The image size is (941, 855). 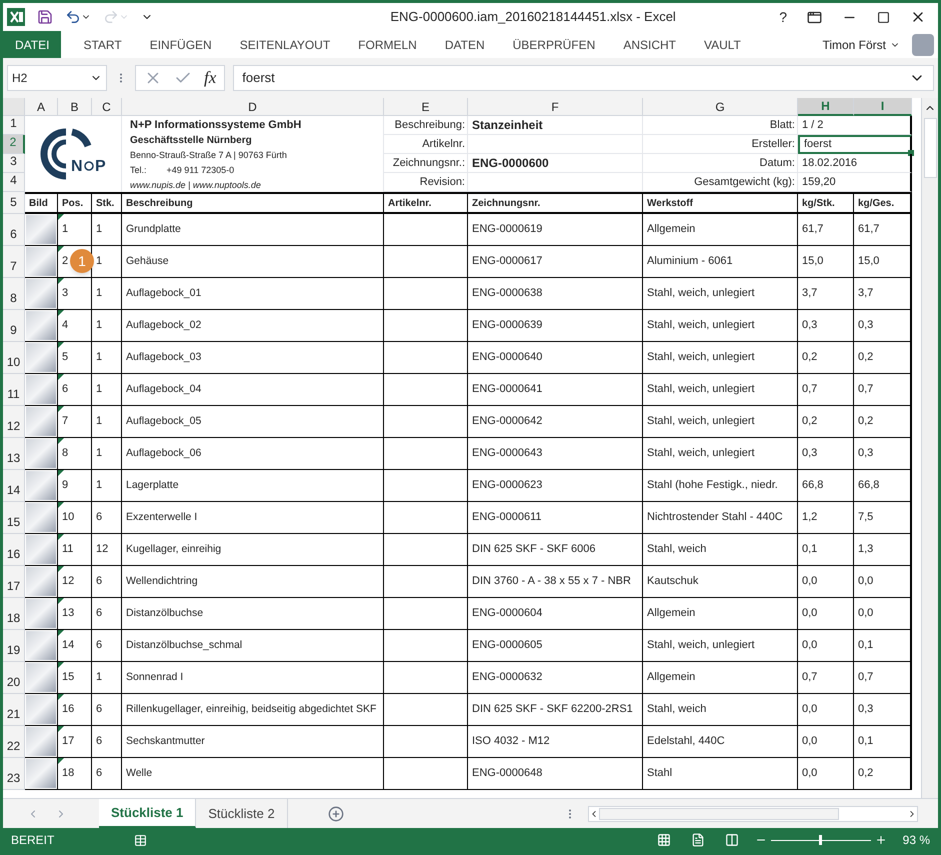 I want to click on row-header: 21, so click(x=14, y=710).